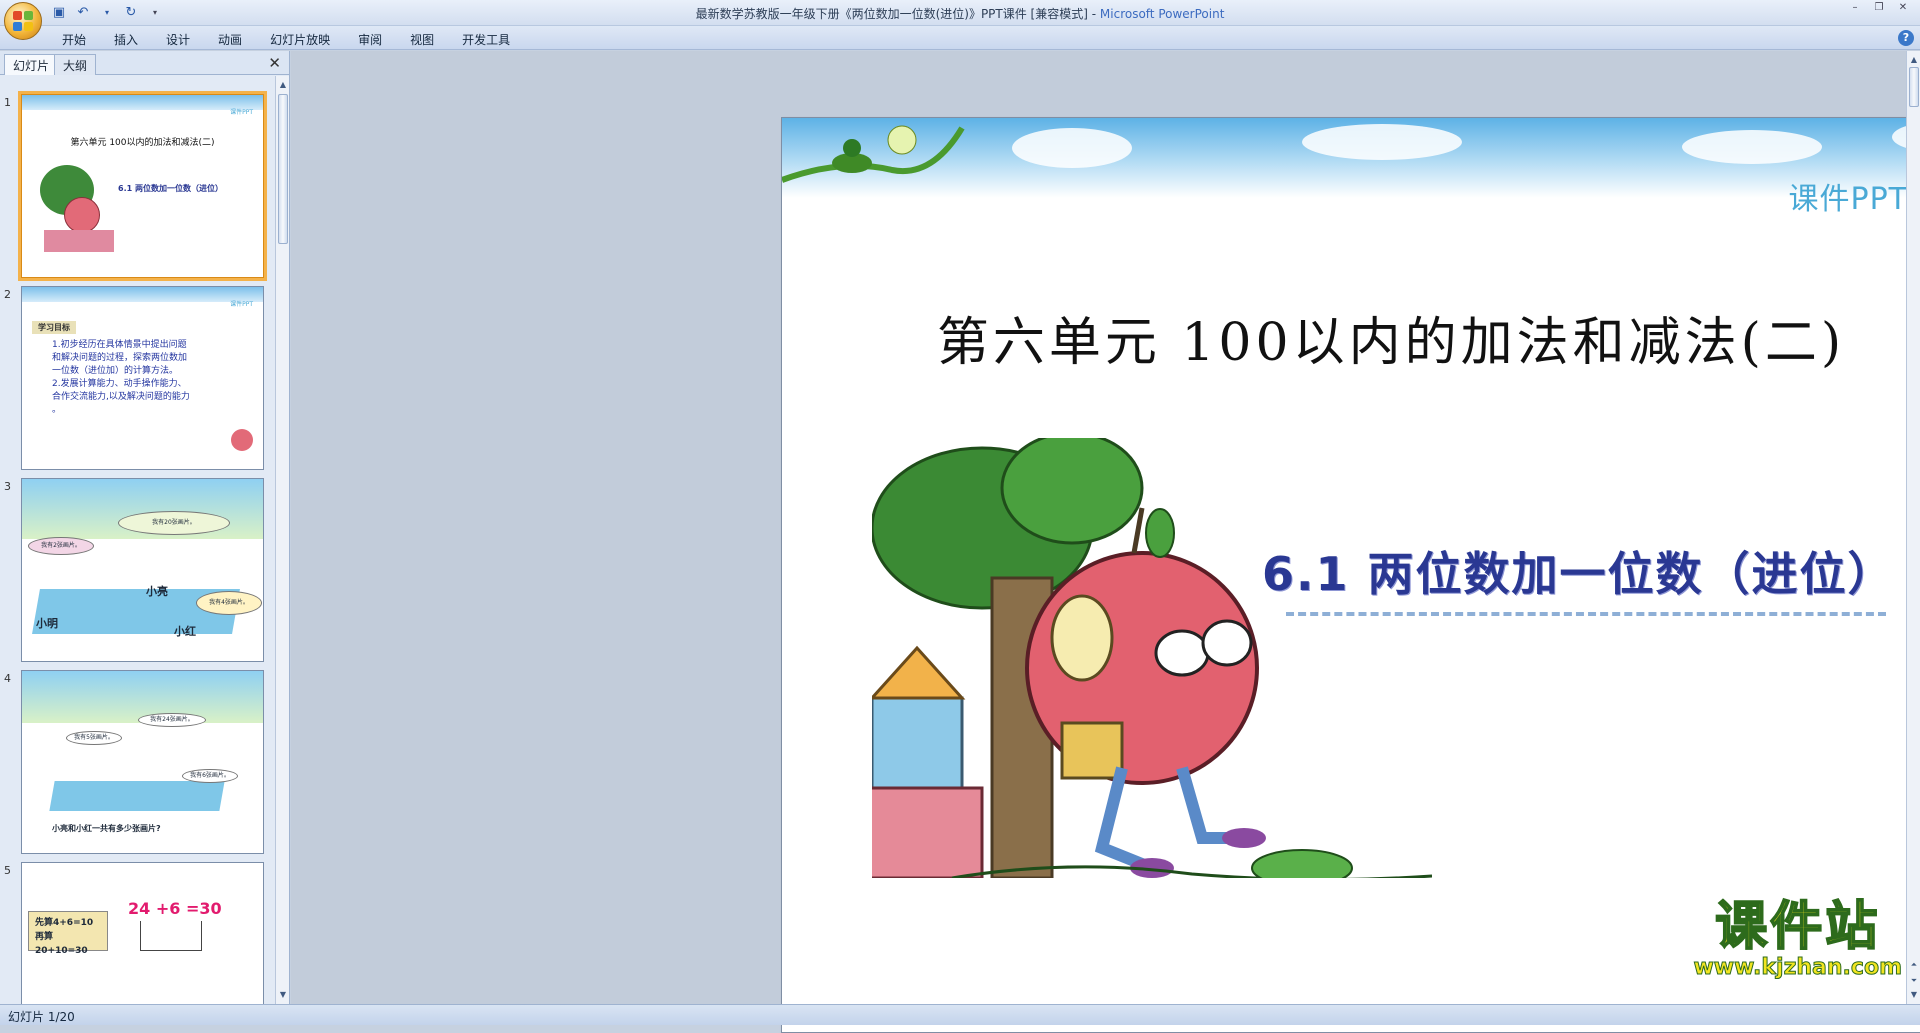  I want to click on tab-review: 审阅, so click(370, 39).